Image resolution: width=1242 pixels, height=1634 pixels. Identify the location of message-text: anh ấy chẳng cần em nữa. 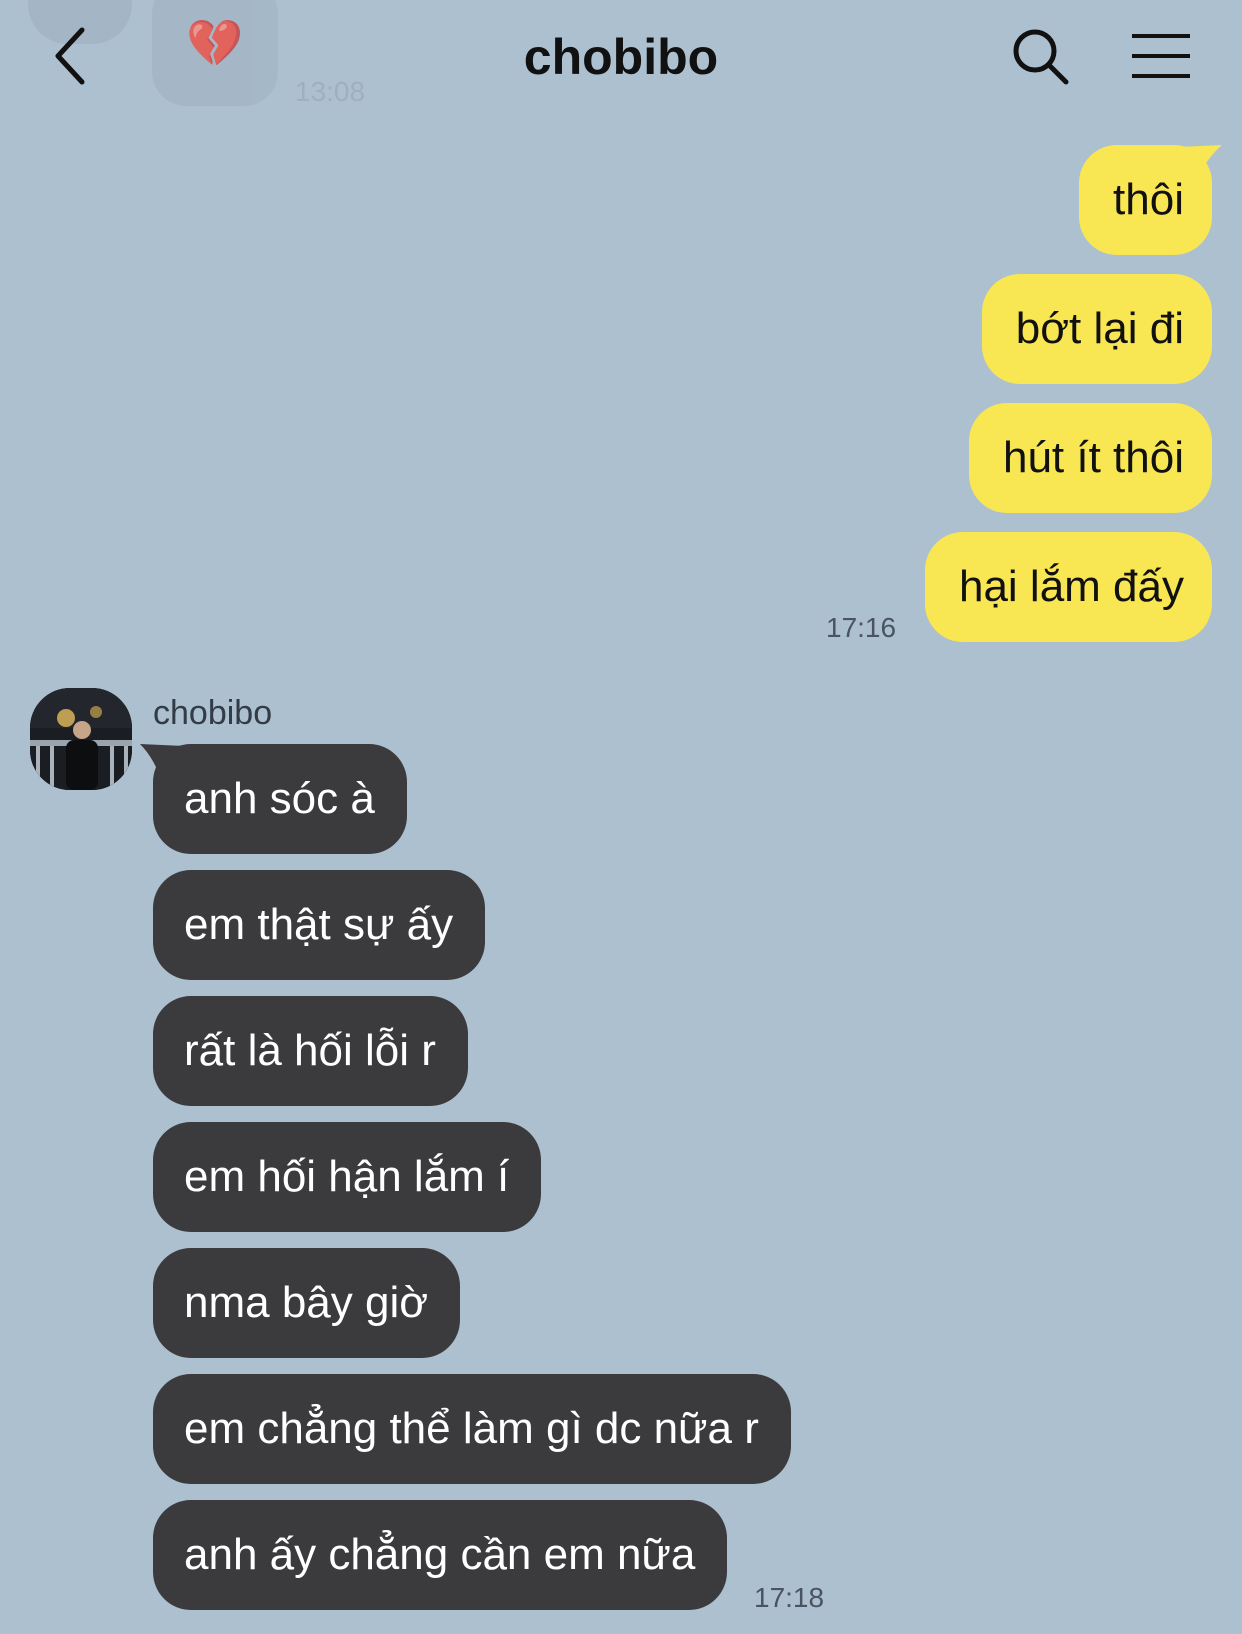
(440, 1554).